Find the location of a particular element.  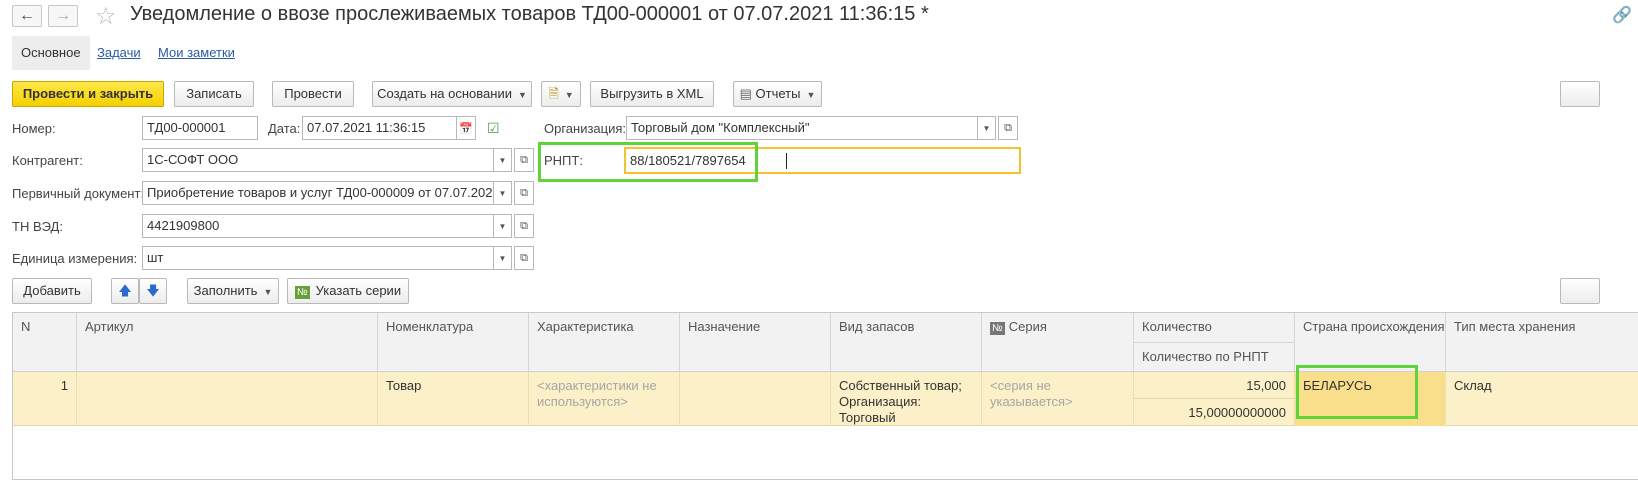

forward-button: → is located at coordinates (63, 16).